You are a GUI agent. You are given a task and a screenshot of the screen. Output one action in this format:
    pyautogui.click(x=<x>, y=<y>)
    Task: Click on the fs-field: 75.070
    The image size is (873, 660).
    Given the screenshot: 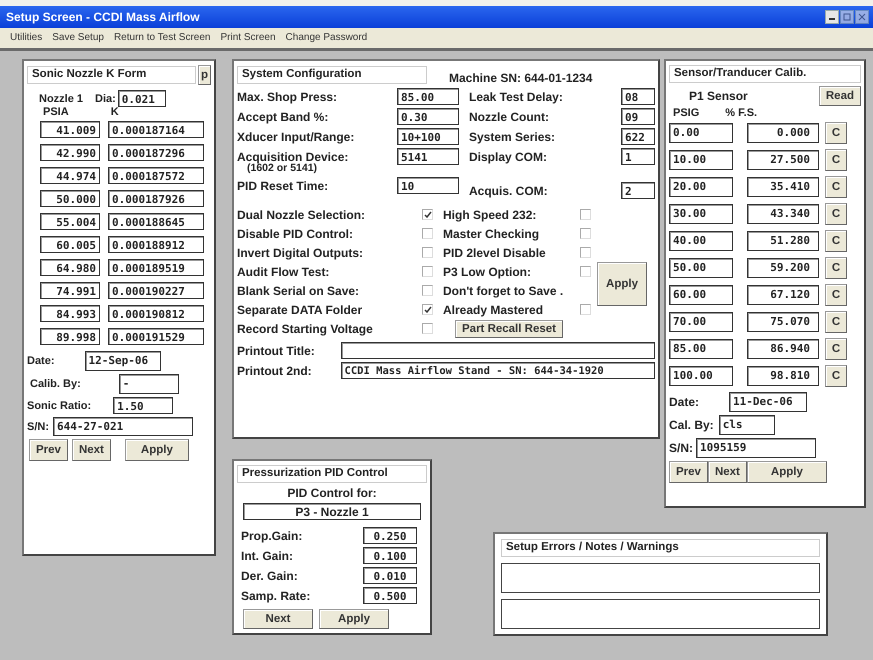 What is the action you would take?
    pyautogui.click(x=783, y=322)
    